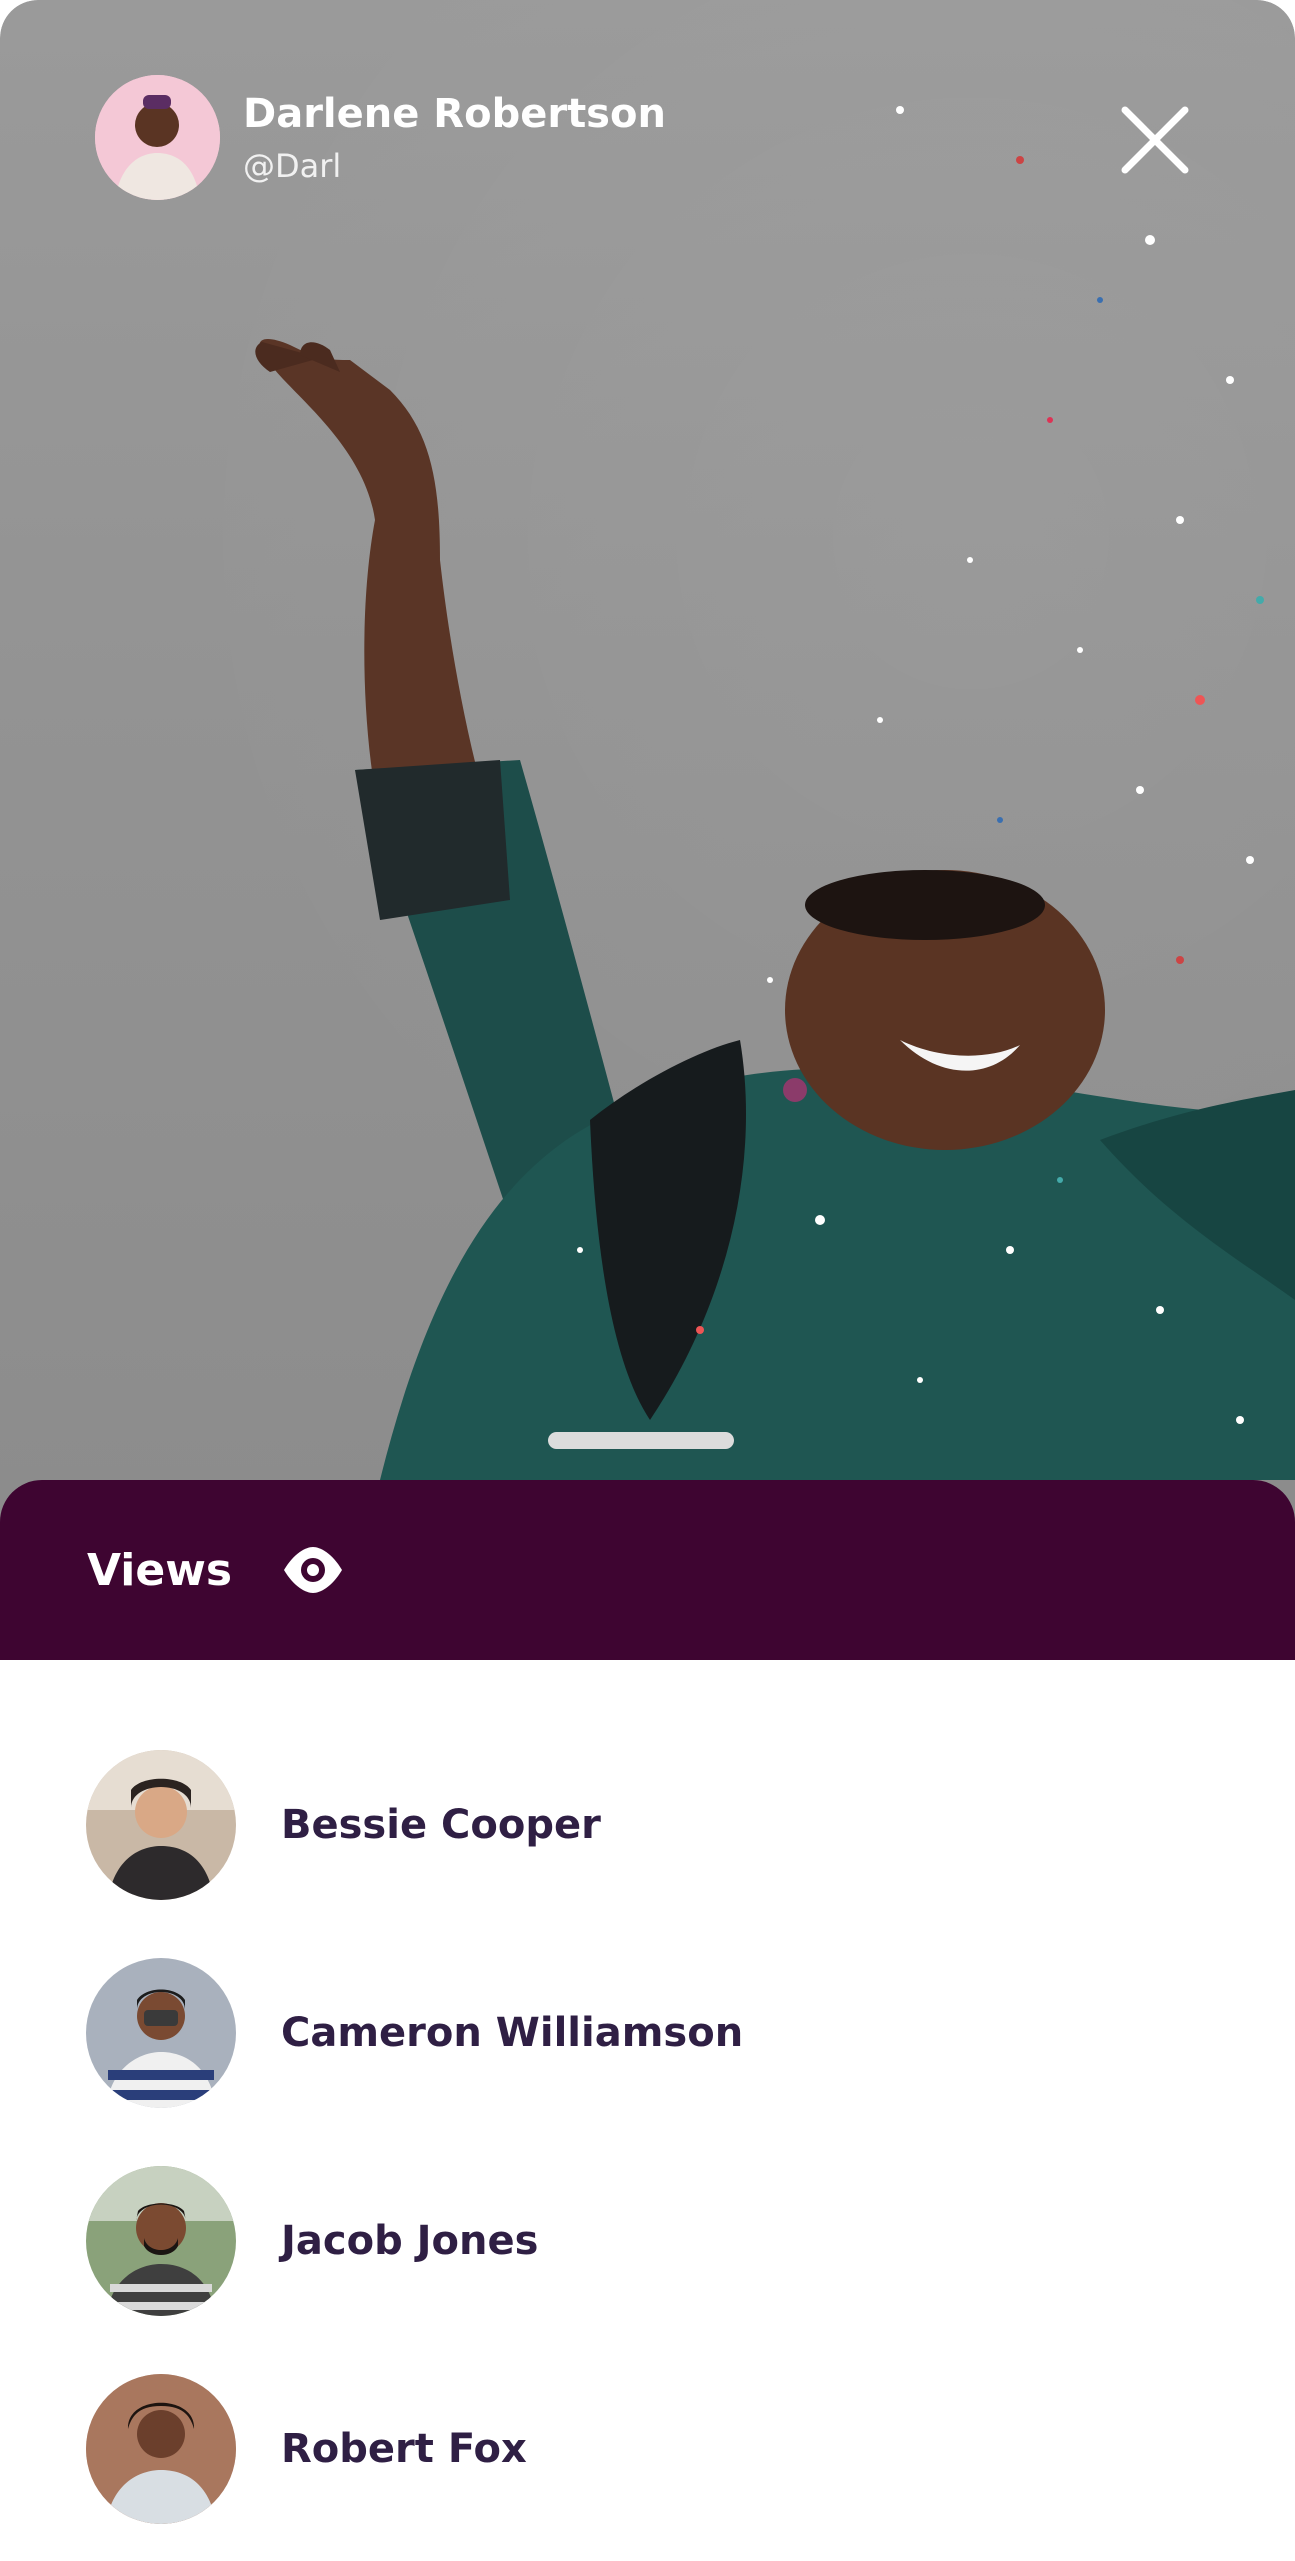 The height and width of the screenshot is (2561, 1295). Describe the element at coordinates (646, 2241) in the screenshot. I see `viewer-item: Jacob Jones` at that location.